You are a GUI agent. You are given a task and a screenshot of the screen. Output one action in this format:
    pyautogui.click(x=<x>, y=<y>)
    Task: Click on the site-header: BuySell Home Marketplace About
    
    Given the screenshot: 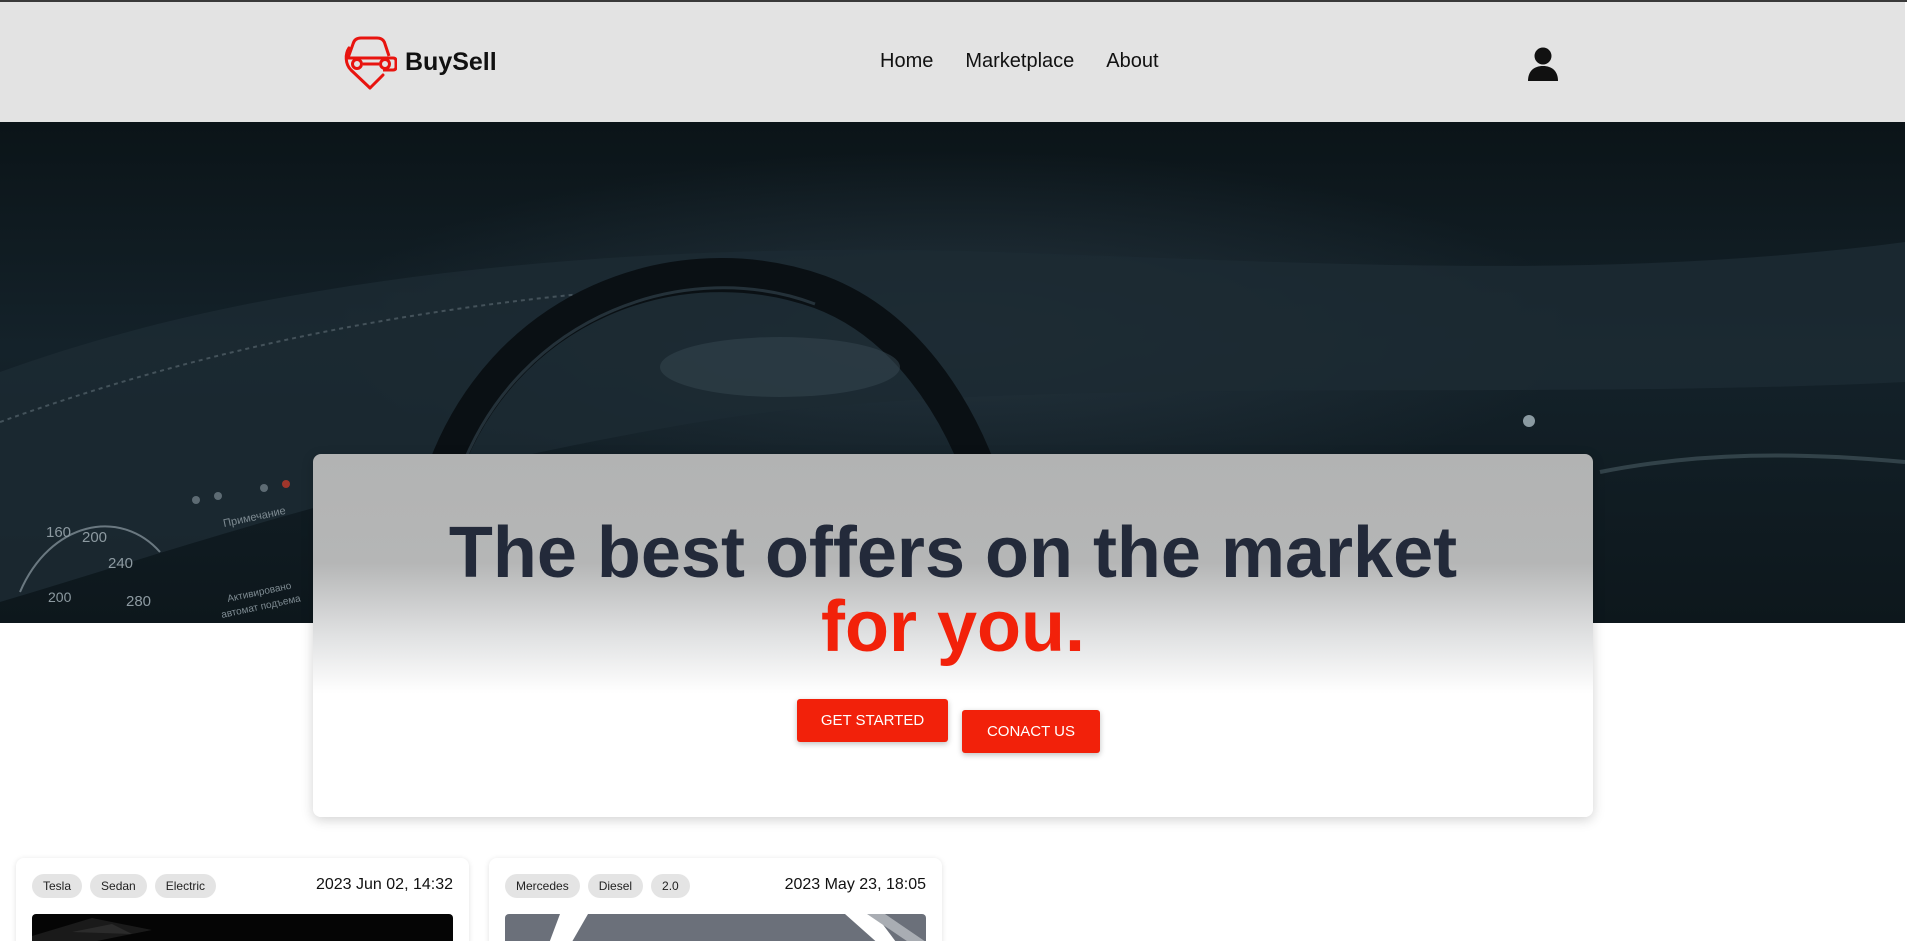 What is the action you would take?
    pyautogui.click(x=952, y=62)
    